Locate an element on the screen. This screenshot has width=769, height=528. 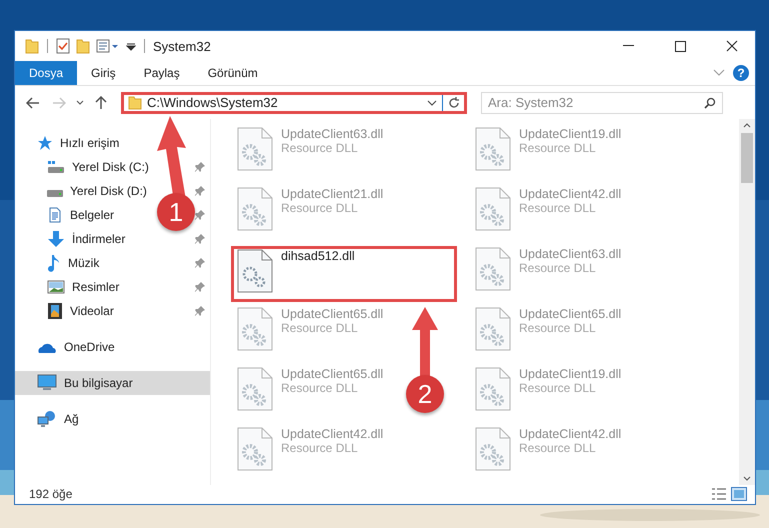
item-count: 192 öğe is located at coordinates (50, 493).